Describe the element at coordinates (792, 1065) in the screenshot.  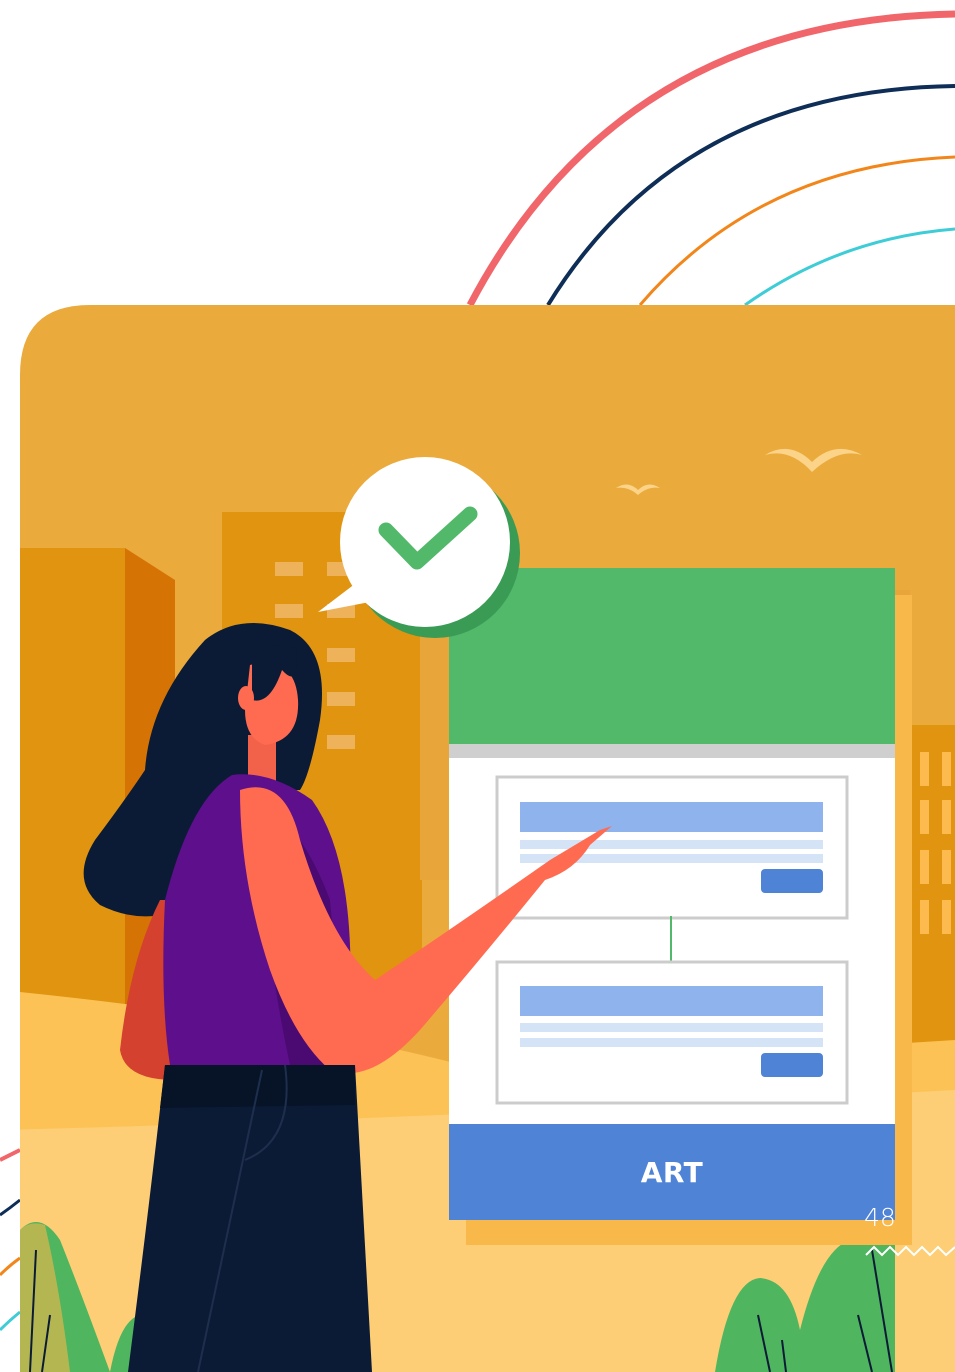
I see `form-box-2-button` at that location.